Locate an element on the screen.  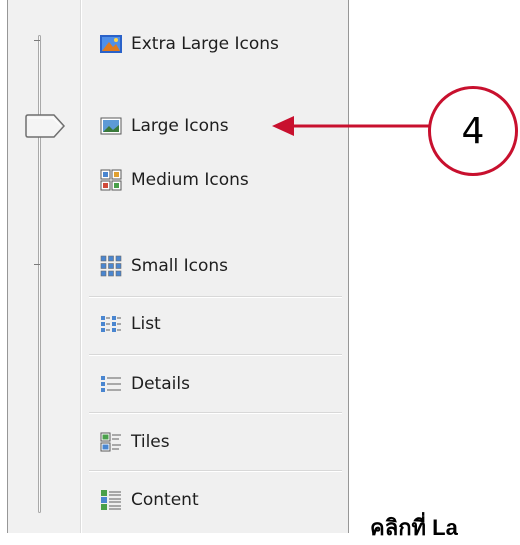
menu-item-details: Details is located at coordinates (214, 384).